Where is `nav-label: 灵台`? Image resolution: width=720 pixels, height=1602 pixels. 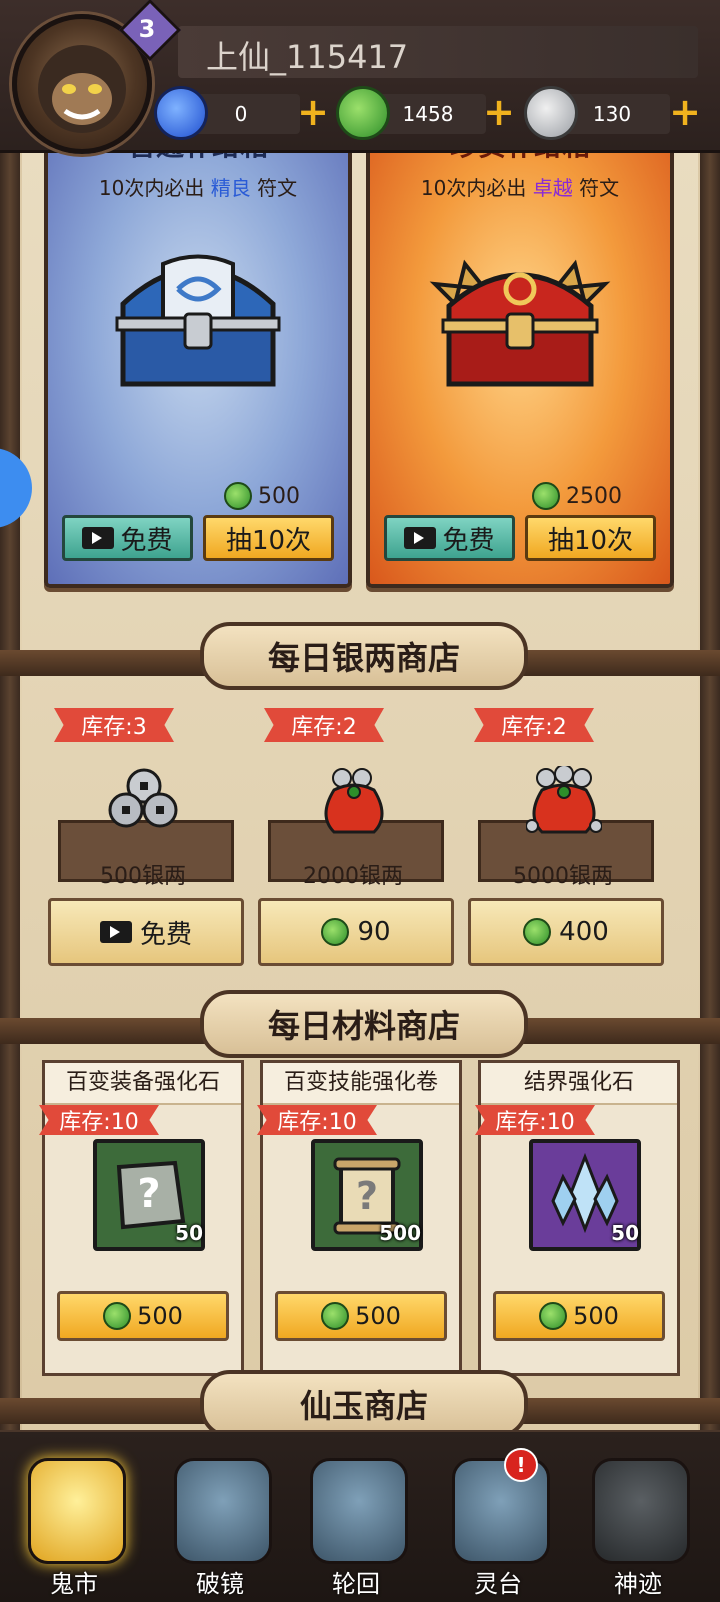 nav-label: 灵台 is located at coordinates (498, 1584).